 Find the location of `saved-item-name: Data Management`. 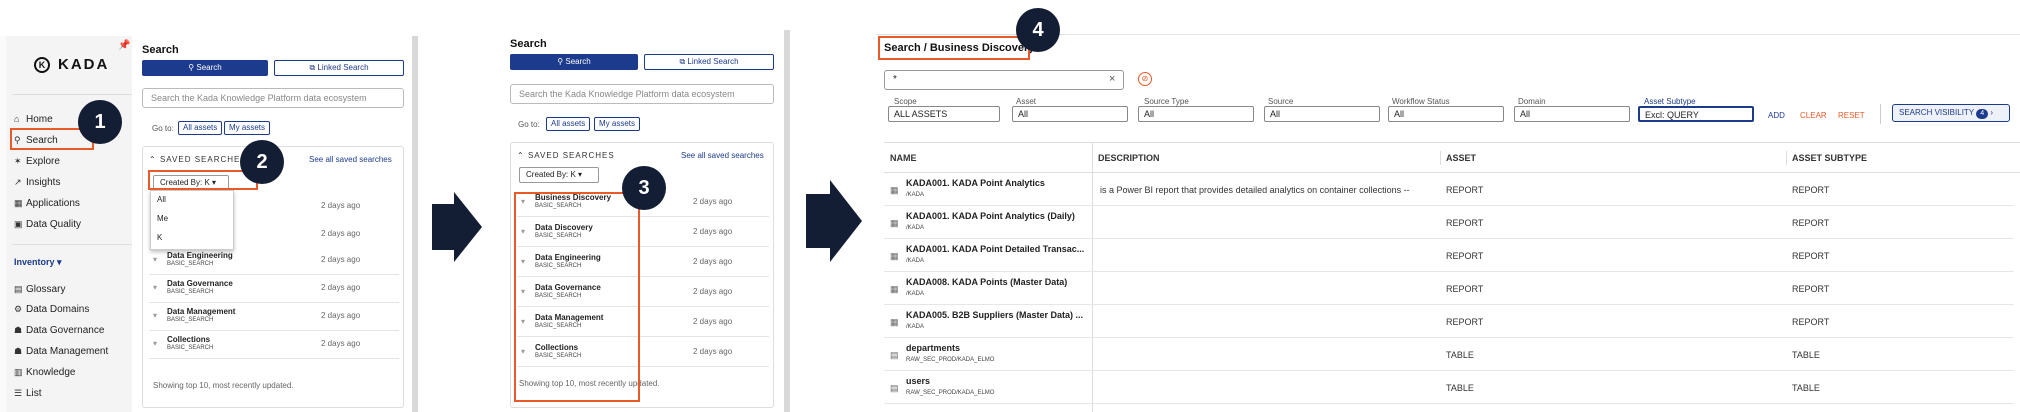

saved-item-name: Data Management is located at coordinates (201, 311).